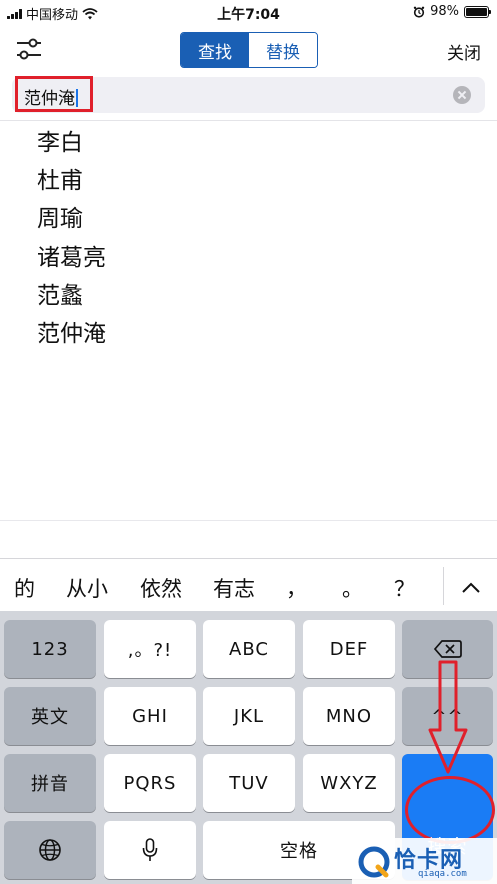 This screenshot has width=497, height=884. Describe the element at coordinates (424, 861) in the screenshot. I see `watermark: 恰卡网 qiaqa.com` at that location.